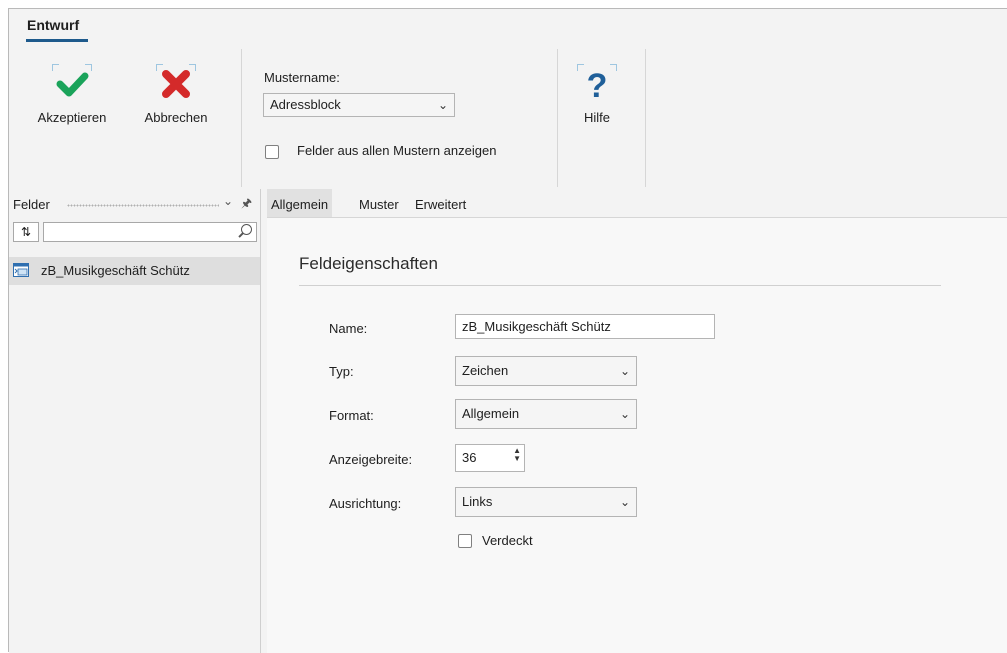  What do you see at coordinates (365, 503) in the screenshot?
I see `ausrichtung-label: Ausrichtung:` at bounding box center [365, 503].